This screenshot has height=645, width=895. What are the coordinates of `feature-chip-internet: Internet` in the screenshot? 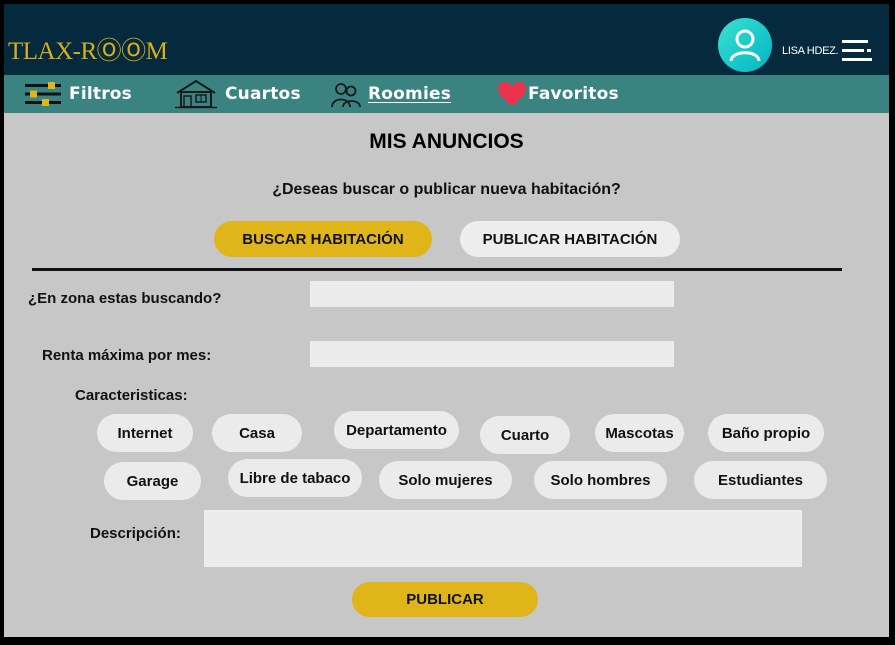 It's located at (145, 433).